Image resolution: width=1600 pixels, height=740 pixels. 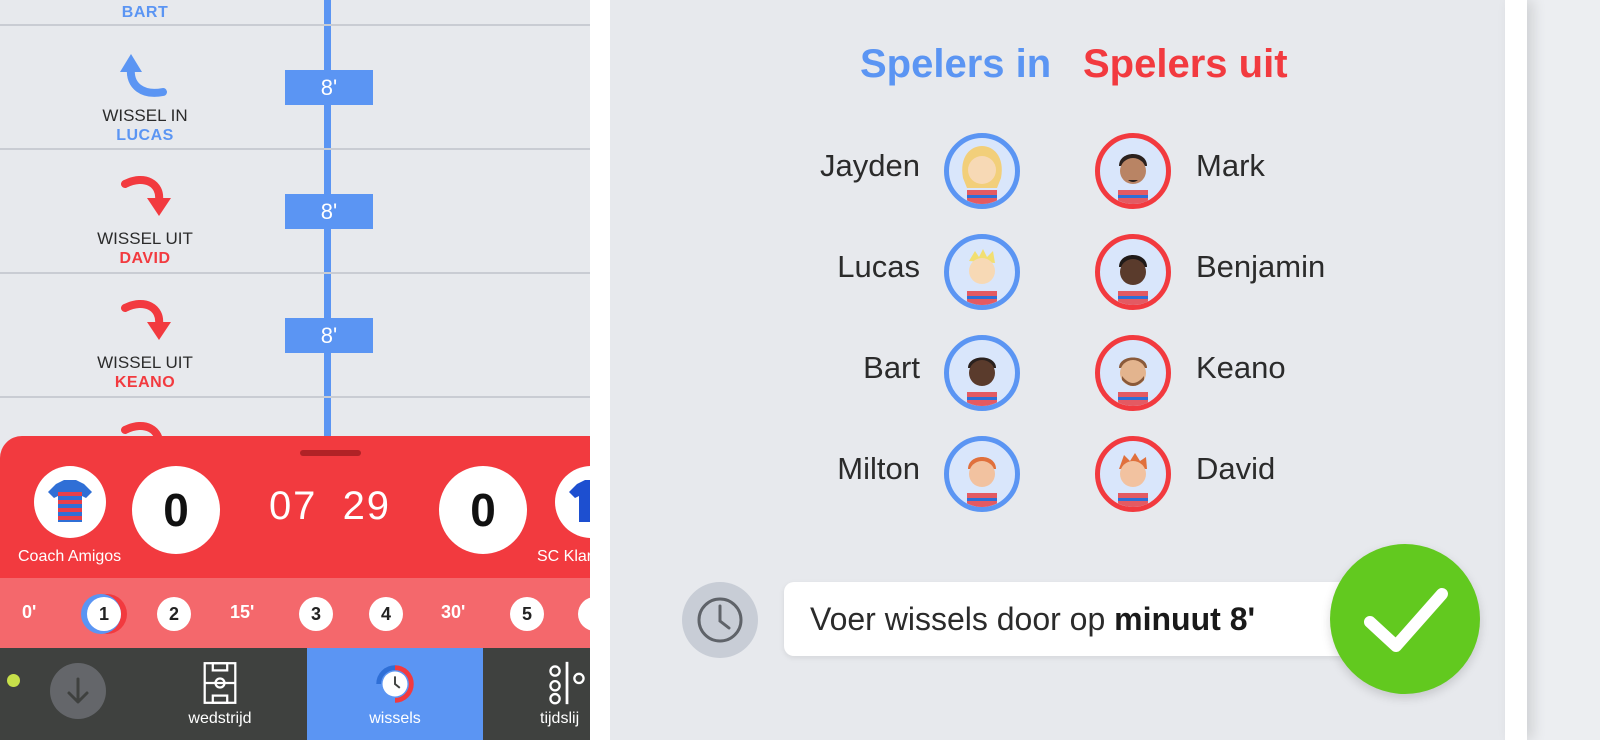 What do you see at coordinates (891, 367) in the screenshot?
I see `player-in-name: Bart` at bounding box center [891, 367].